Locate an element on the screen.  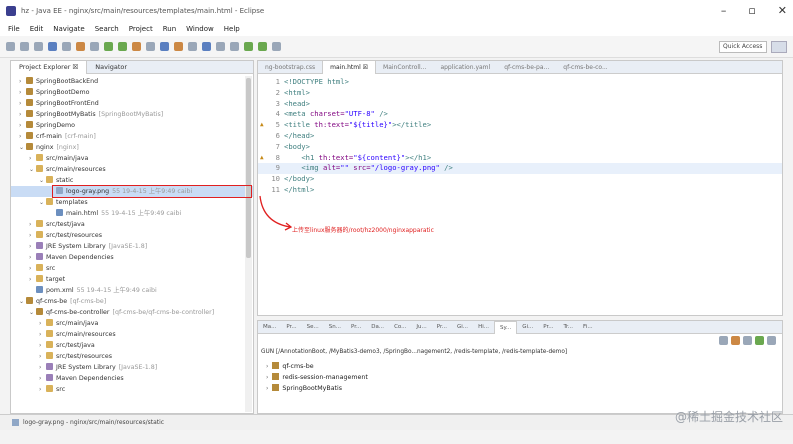
editor-tab: application.yaml is located at coordinates (465, 67).